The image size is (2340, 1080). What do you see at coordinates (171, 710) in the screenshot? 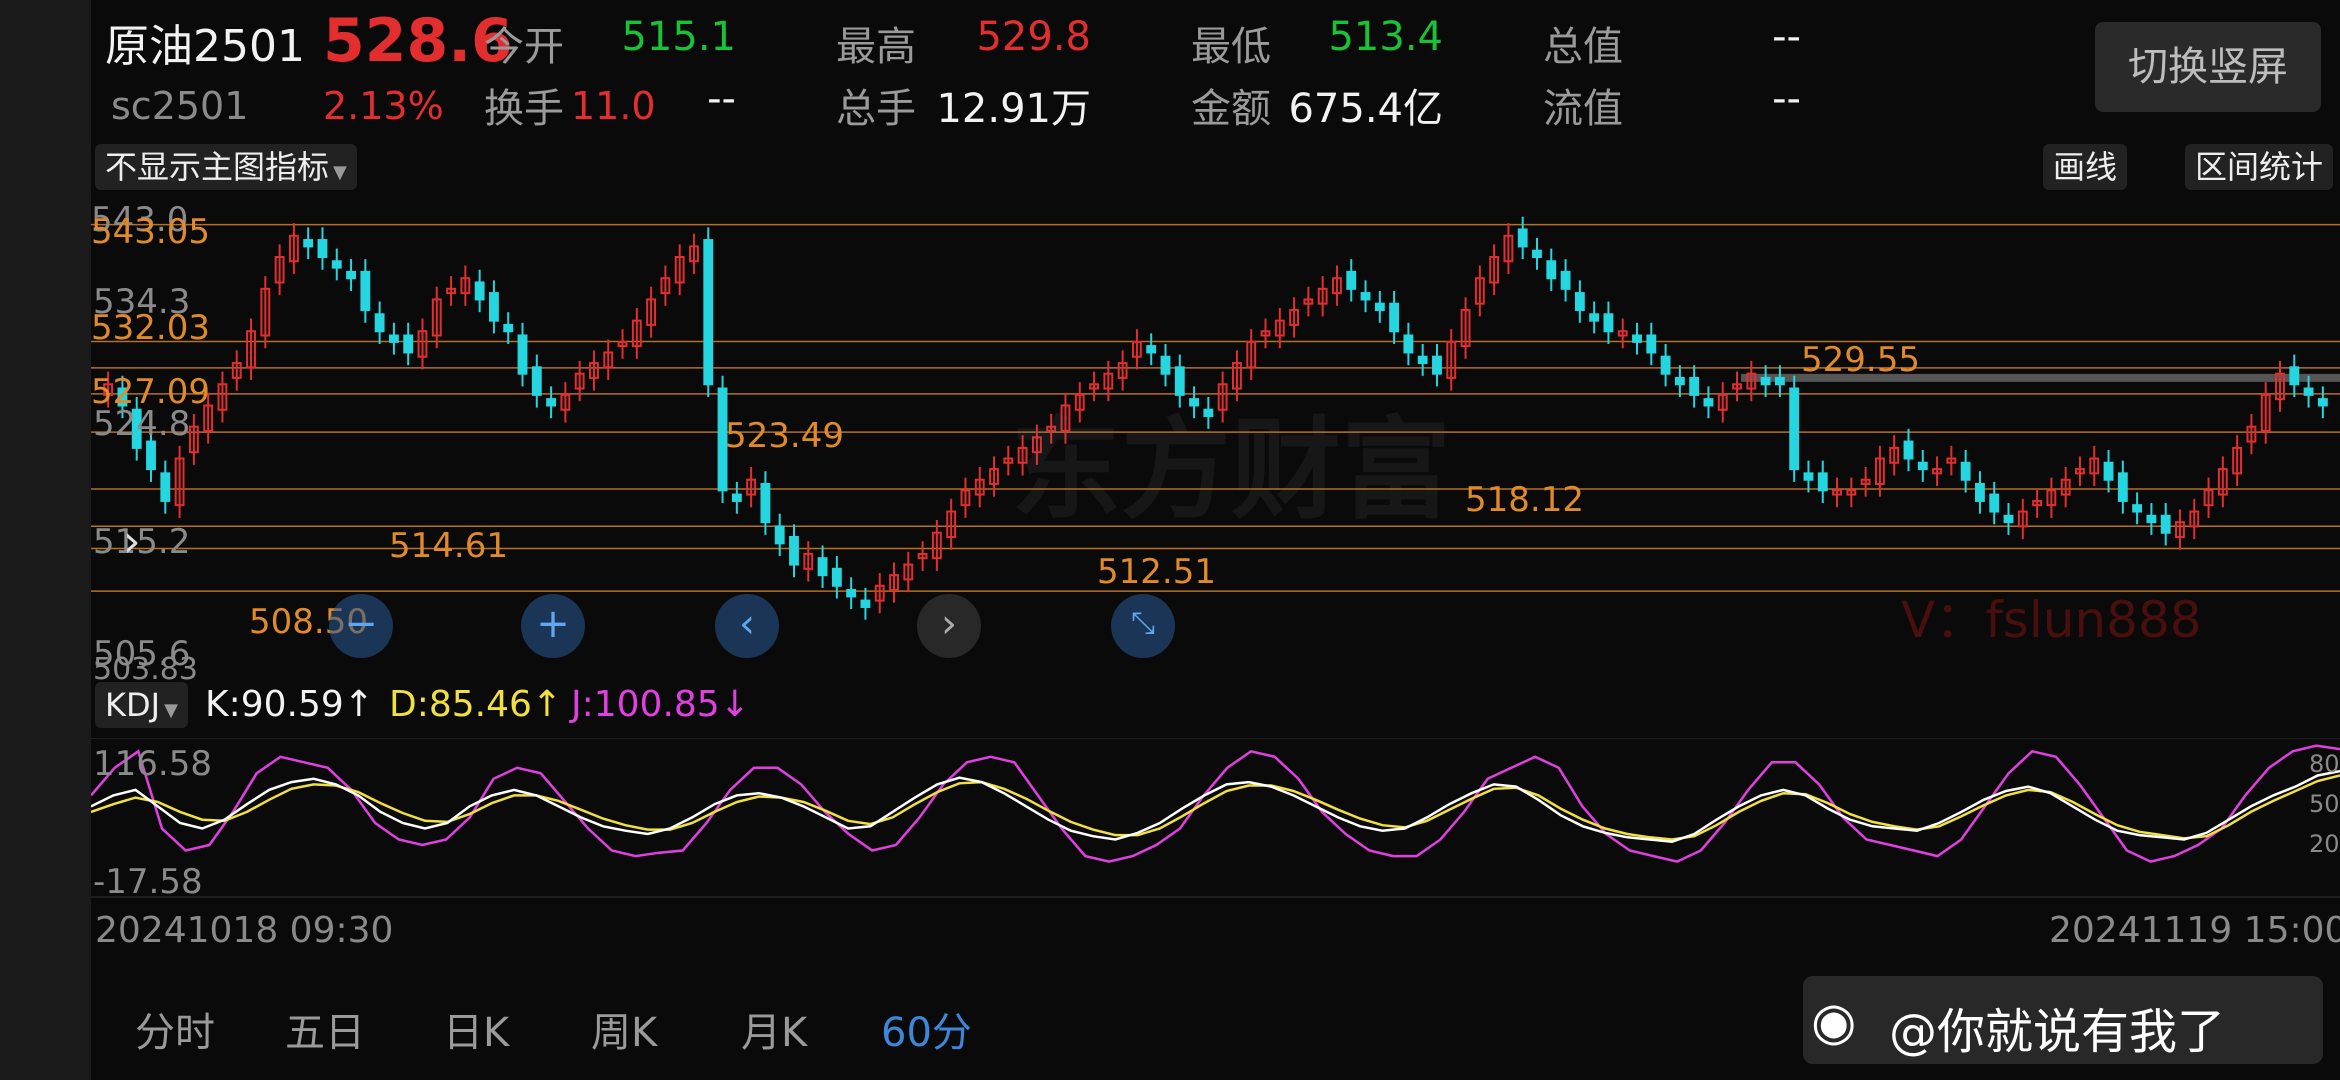
I see `chevron-down-icon: ▼` at bounding box center [171, 710].